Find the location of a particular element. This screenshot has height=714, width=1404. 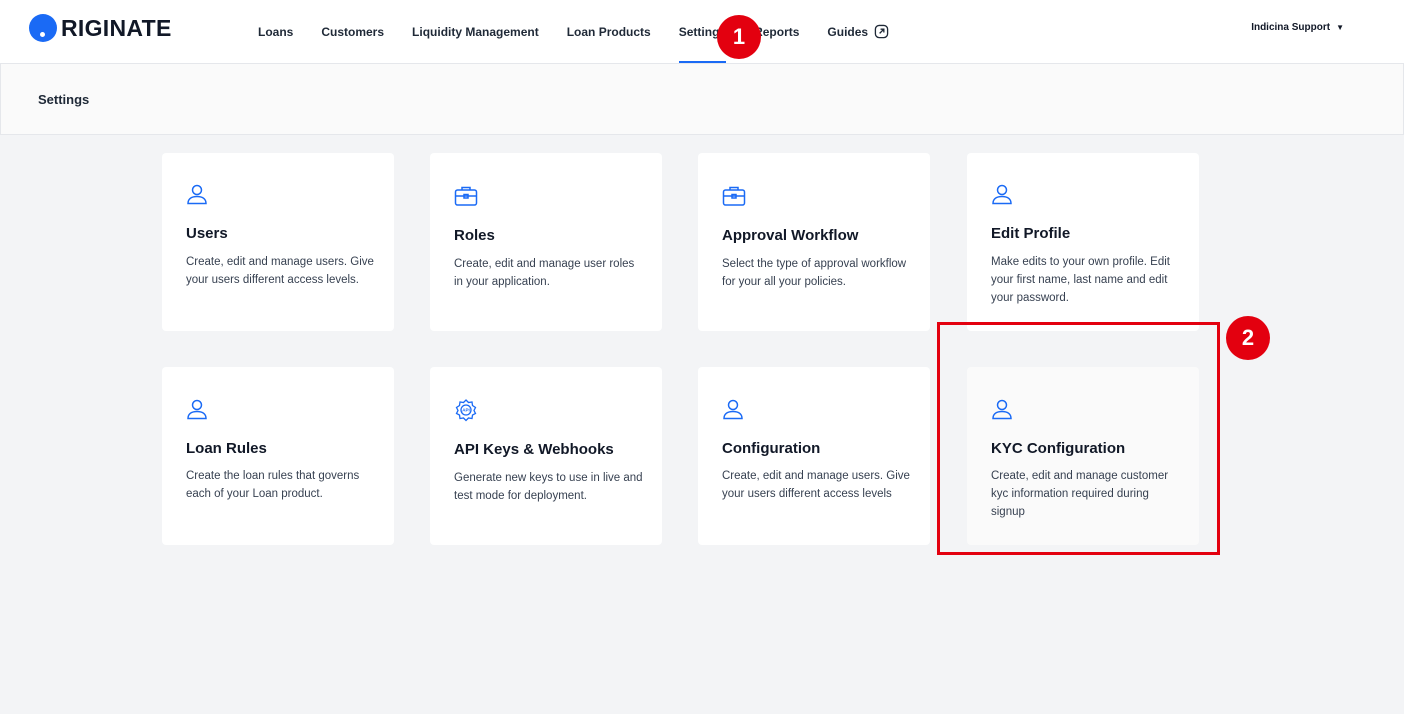

logo: RIGINATE is located at coordinates (100, 28).